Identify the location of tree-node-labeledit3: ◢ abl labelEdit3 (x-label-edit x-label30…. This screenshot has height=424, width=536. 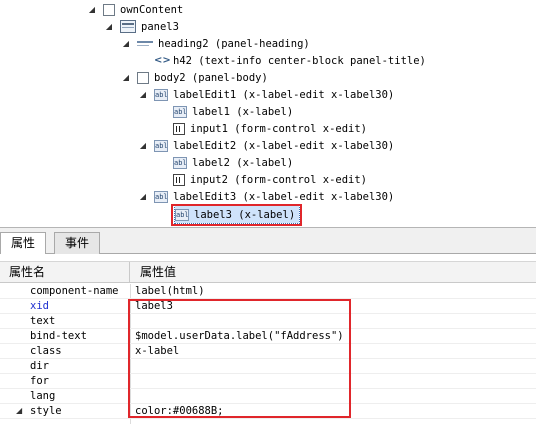
(266, 196).